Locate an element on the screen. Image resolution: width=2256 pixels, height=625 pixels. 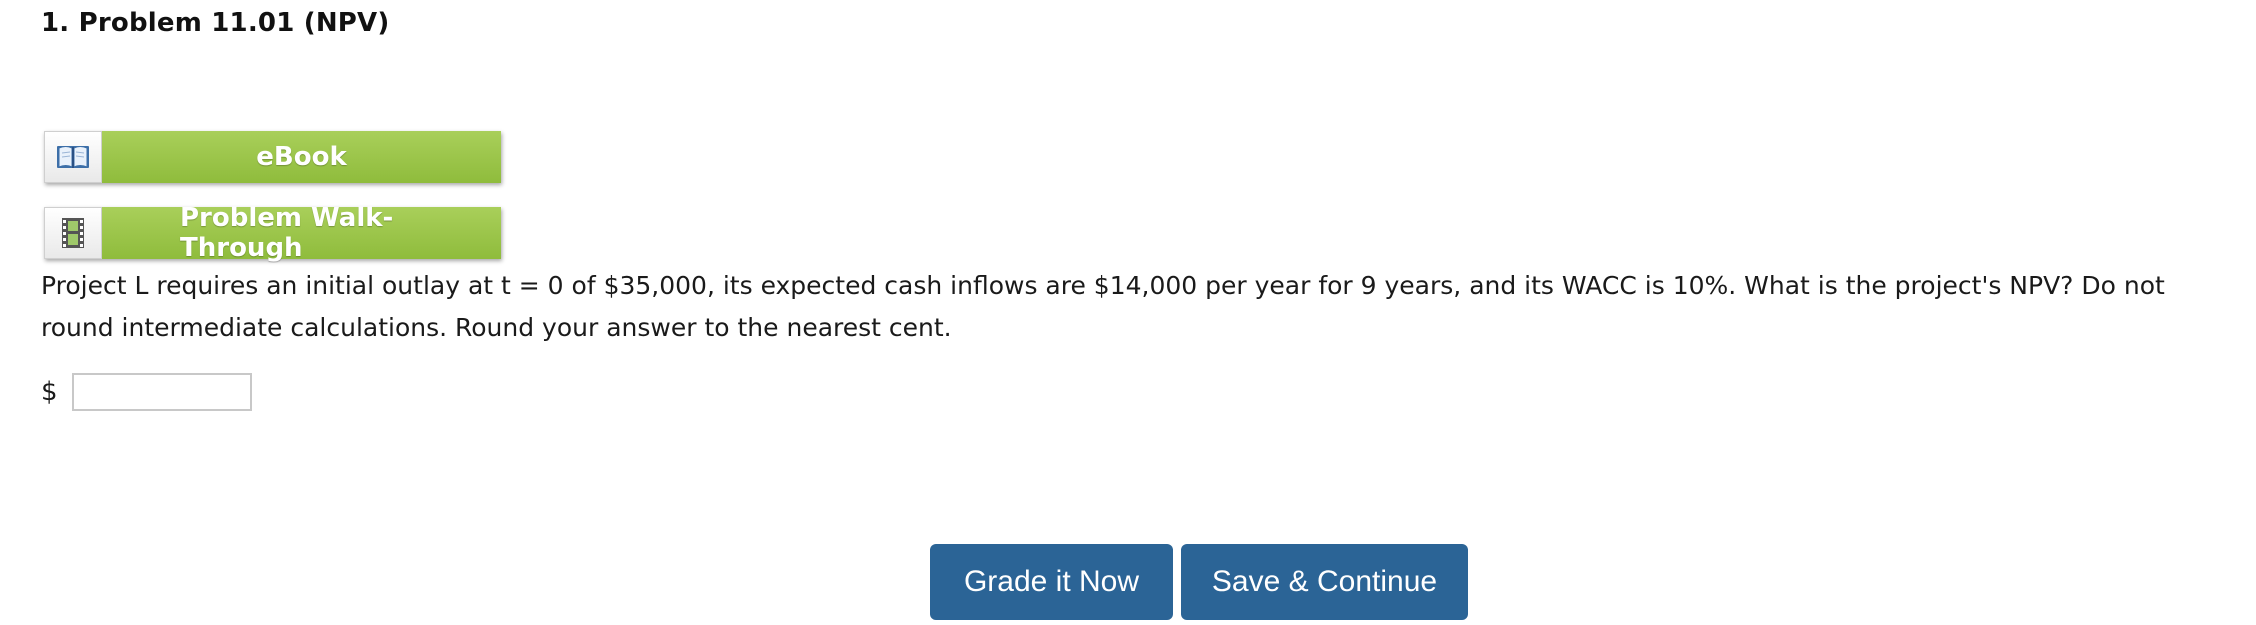
npv-answer-input is located at coordinates (161, 392).